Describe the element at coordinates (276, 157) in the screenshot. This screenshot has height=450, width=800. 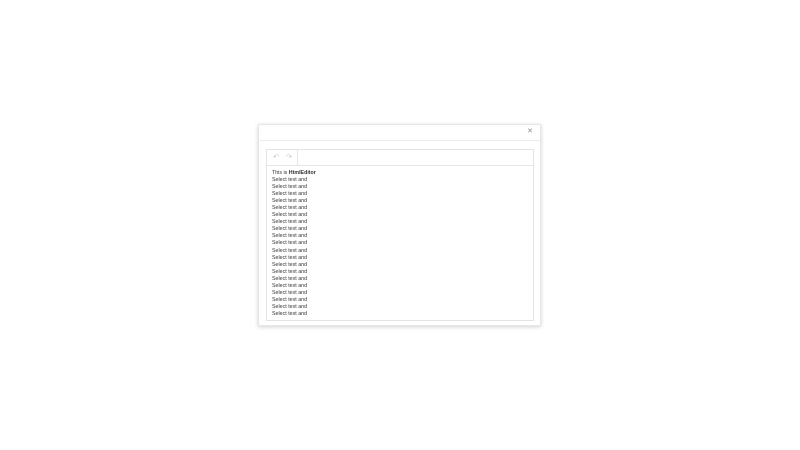
I see `undo-icon: ↶` at that location.